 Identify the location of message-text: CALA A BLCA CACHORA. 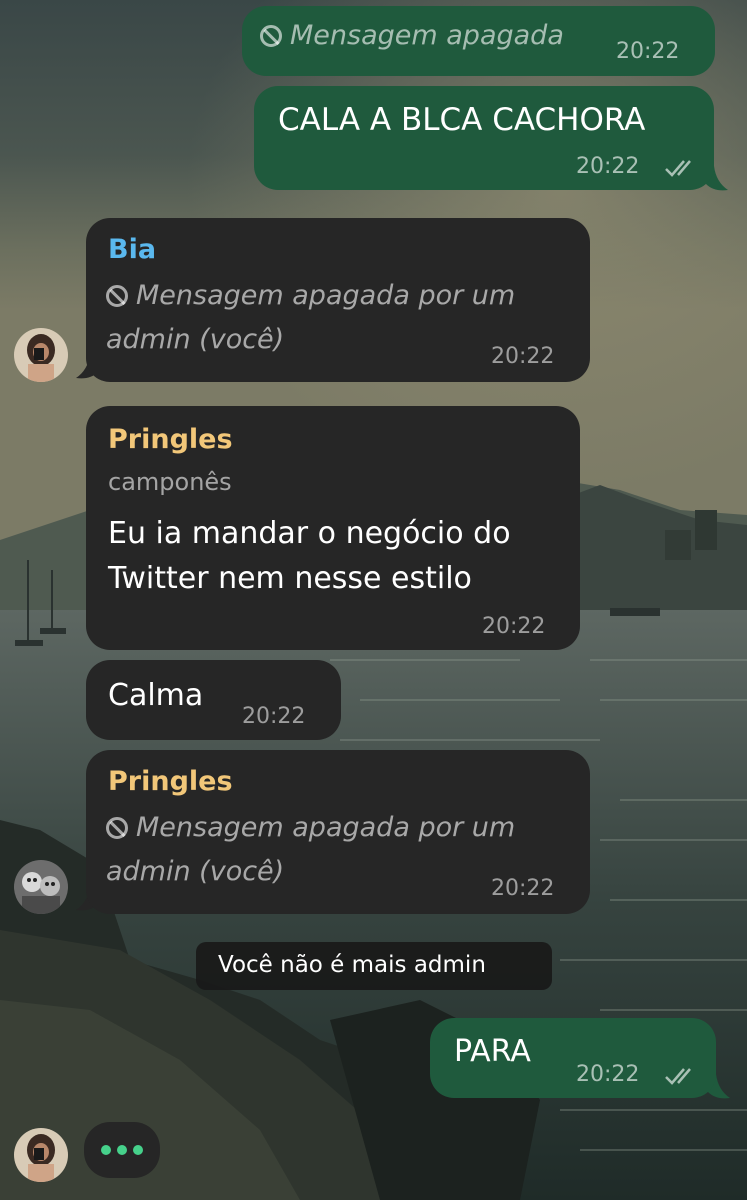
(462, 120).